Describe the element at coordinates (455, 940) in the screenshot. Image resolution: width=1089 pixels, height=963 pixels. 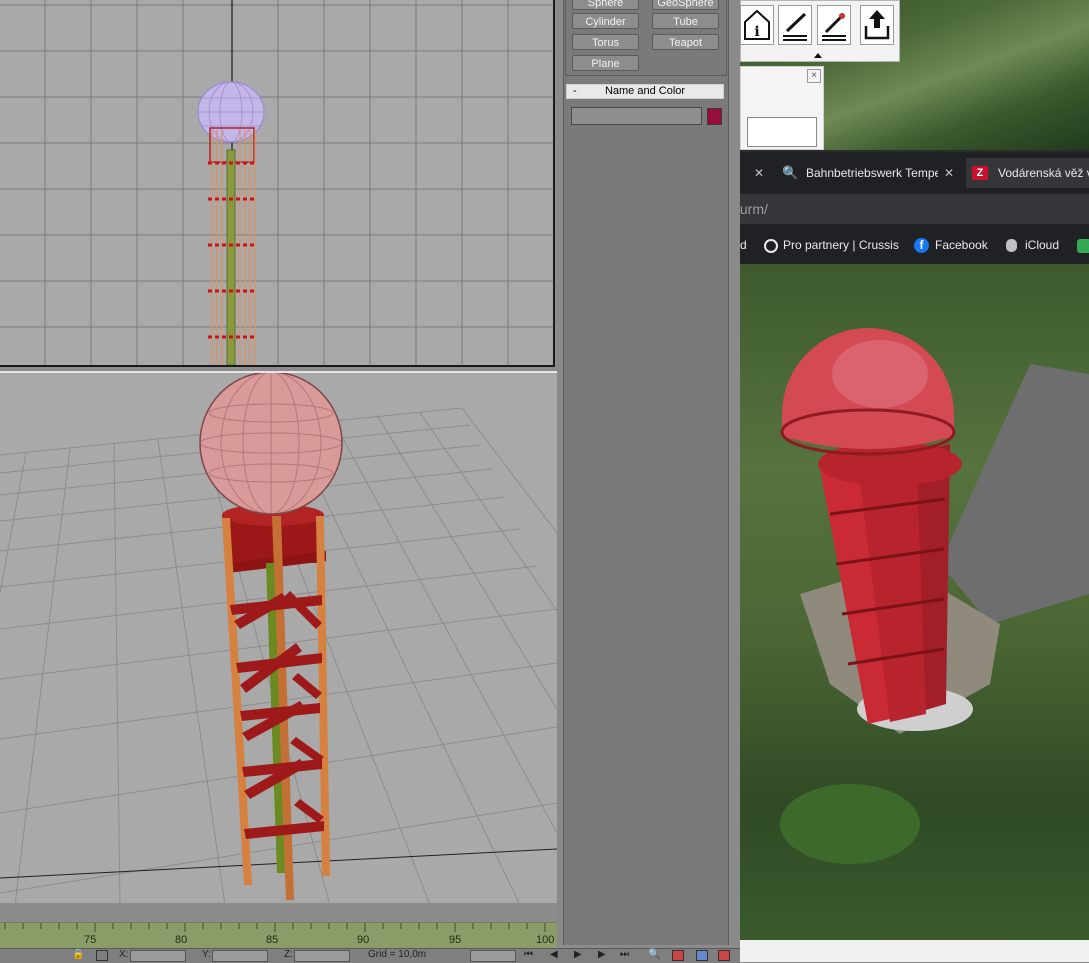
I see `timeline-tick-label: 95` at that location.